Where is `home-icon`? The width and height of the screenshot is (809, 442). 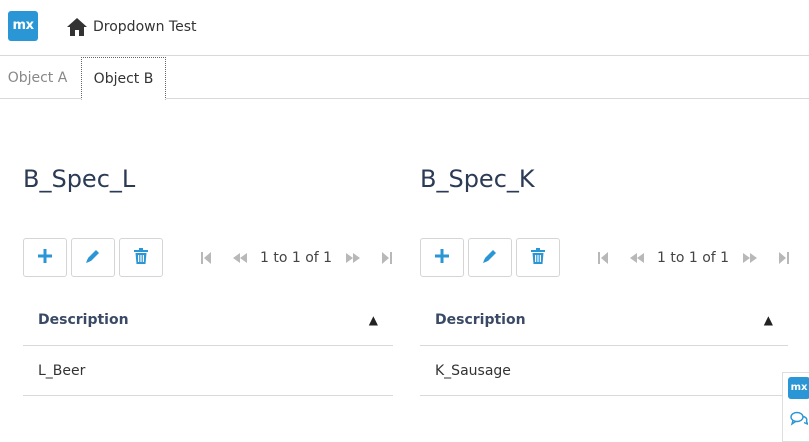
home-icon is located at coordinates (77, 27).